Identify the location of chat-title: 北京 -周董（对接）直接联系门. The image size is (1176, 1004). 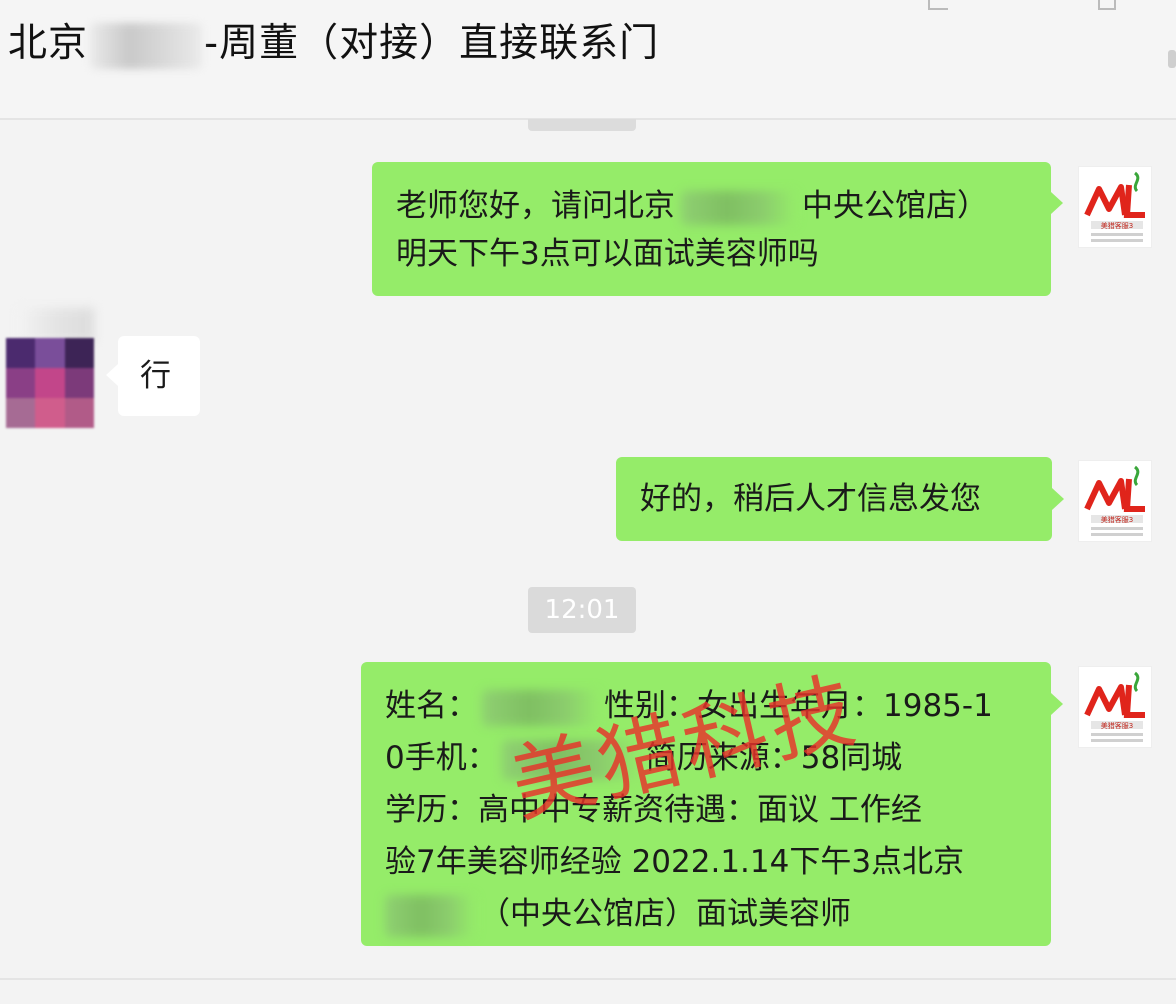
(333, 44).